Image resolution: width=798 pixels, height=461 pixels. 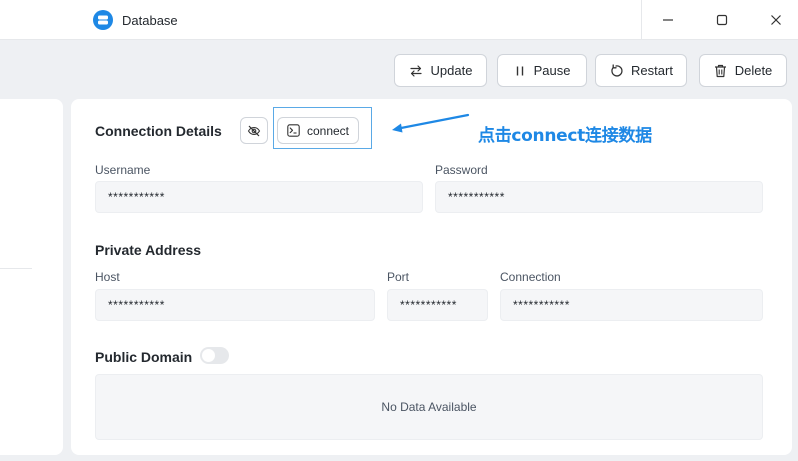 What do you see at coordinates (259, 197) in the screenshot?
I see `username-field: ***********` at bounding box center [259, 197].